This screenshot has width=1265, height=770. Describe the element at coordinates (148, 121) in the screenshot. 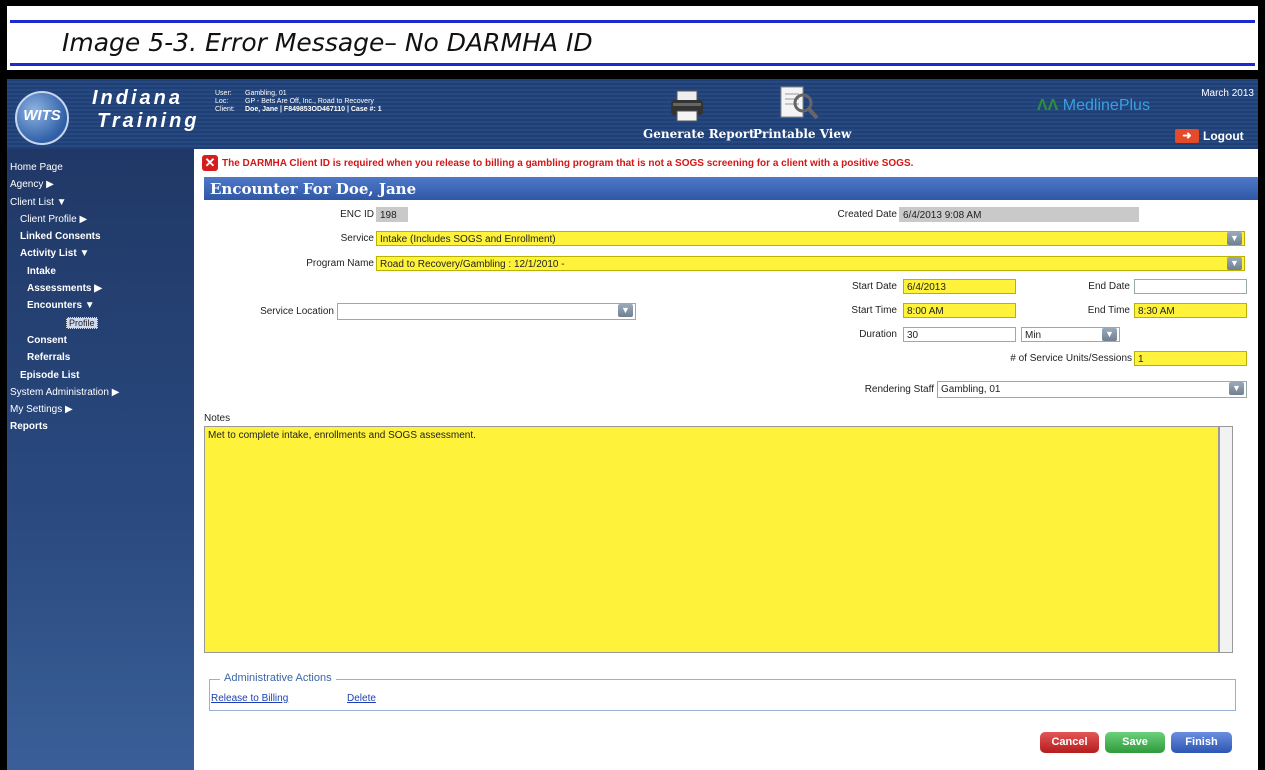

I see `brand-line2: Training` at that location.